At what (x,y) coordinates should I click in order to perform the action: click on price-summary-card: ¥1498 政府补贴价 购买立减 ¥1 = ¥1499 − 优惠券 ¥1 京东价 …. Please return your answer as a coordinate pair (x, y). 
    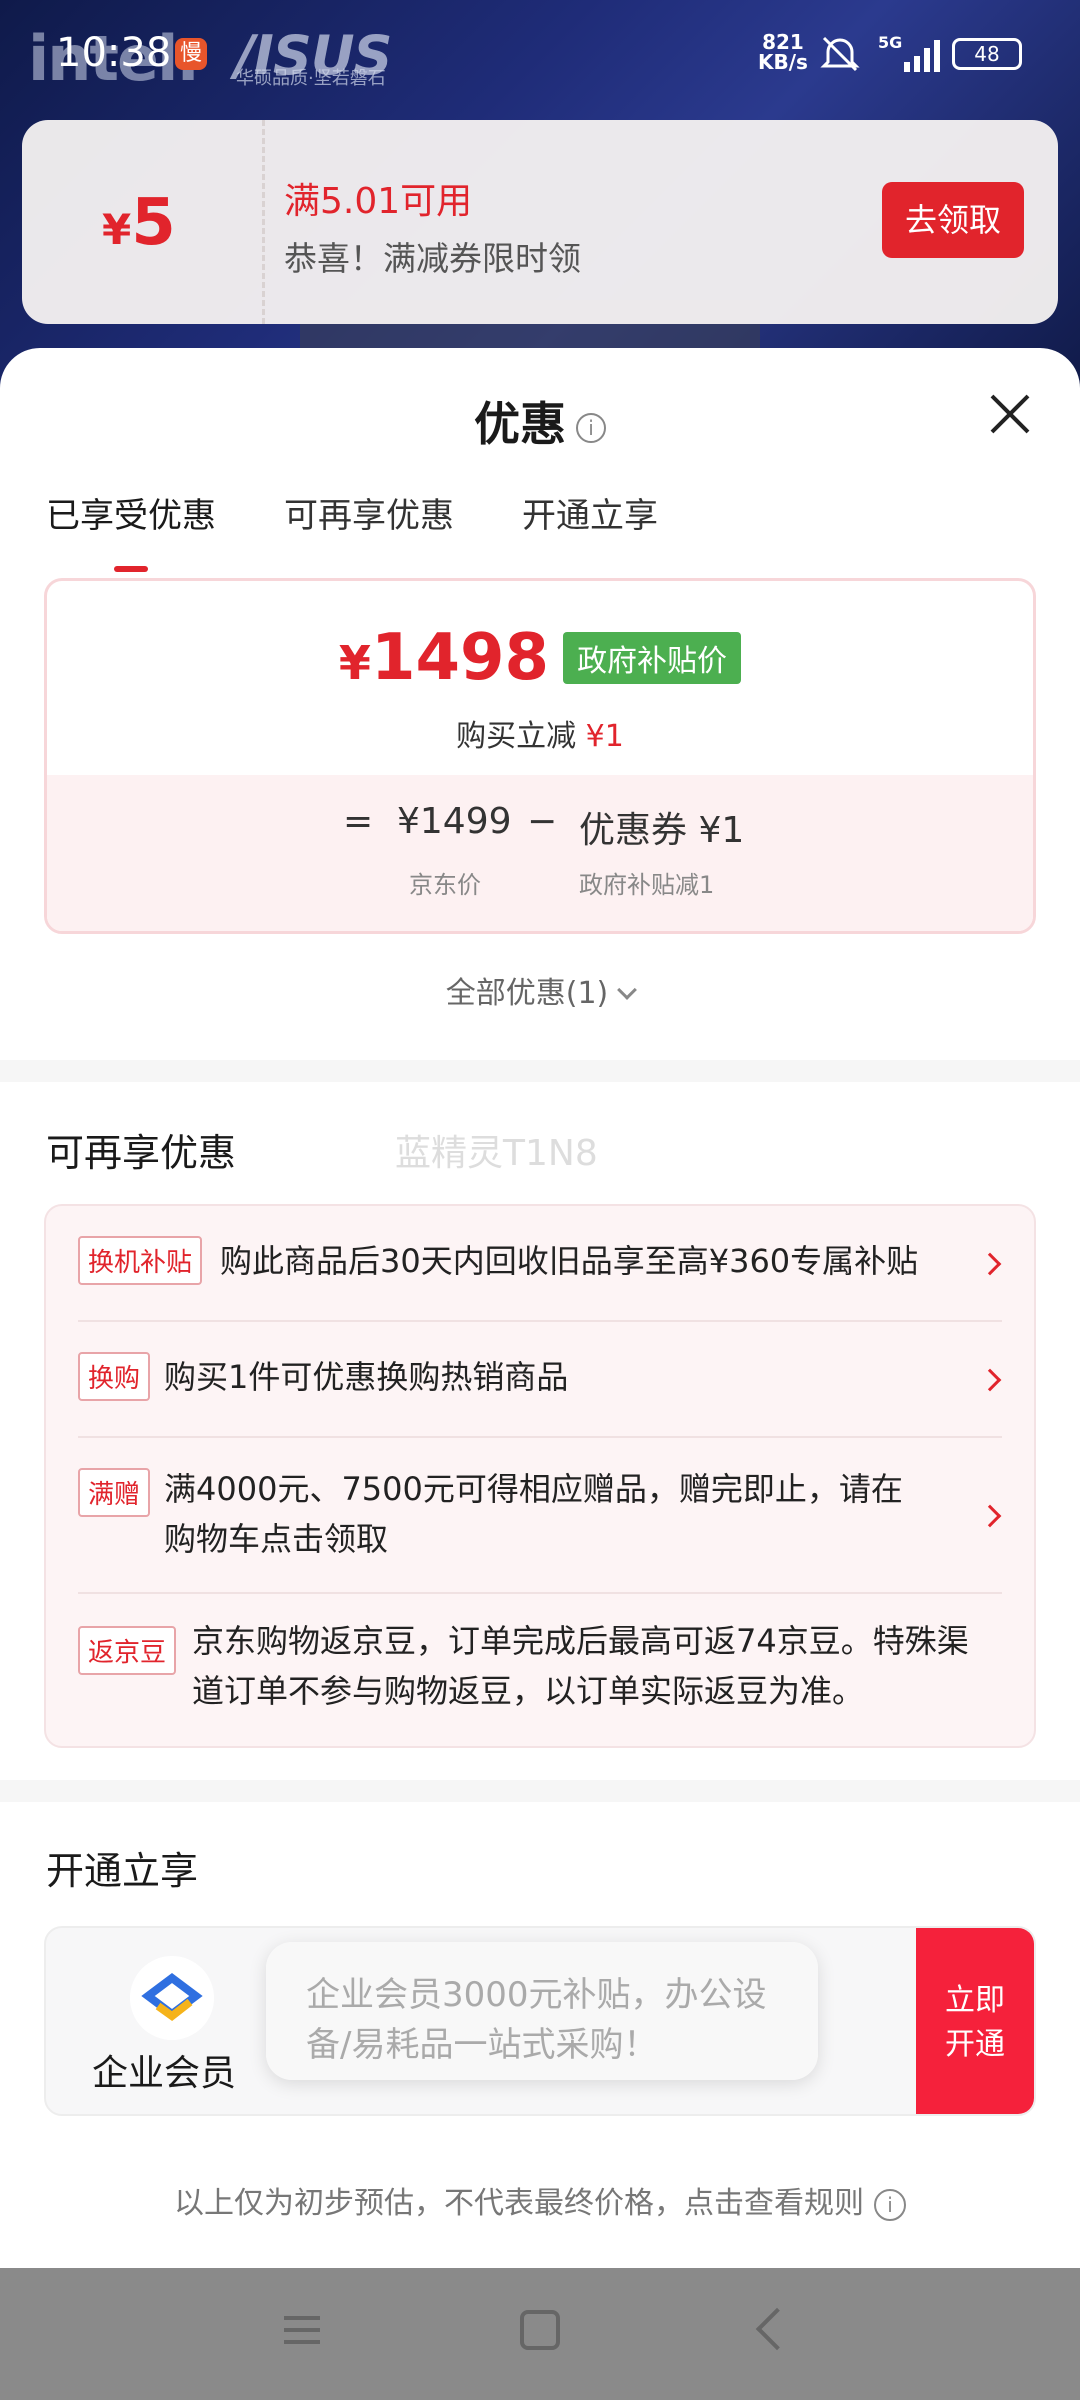
    Looking at the image, I should click on (540, 756).